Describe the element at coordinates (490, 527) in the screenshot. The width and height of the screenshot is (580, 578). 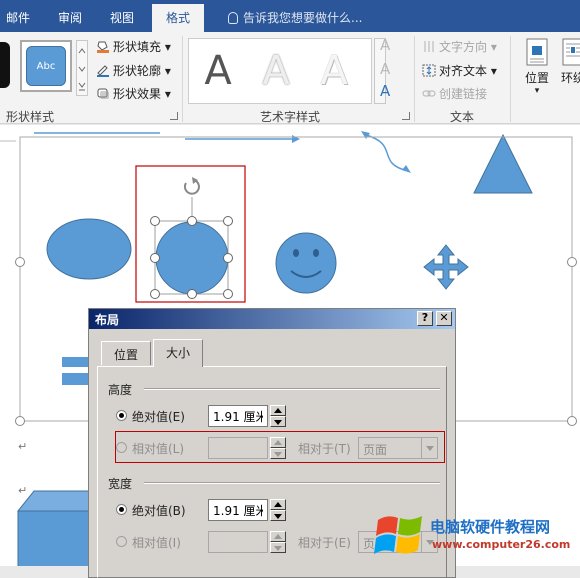
I see `watermark-title: 电脑软硬件教程网` at that location.